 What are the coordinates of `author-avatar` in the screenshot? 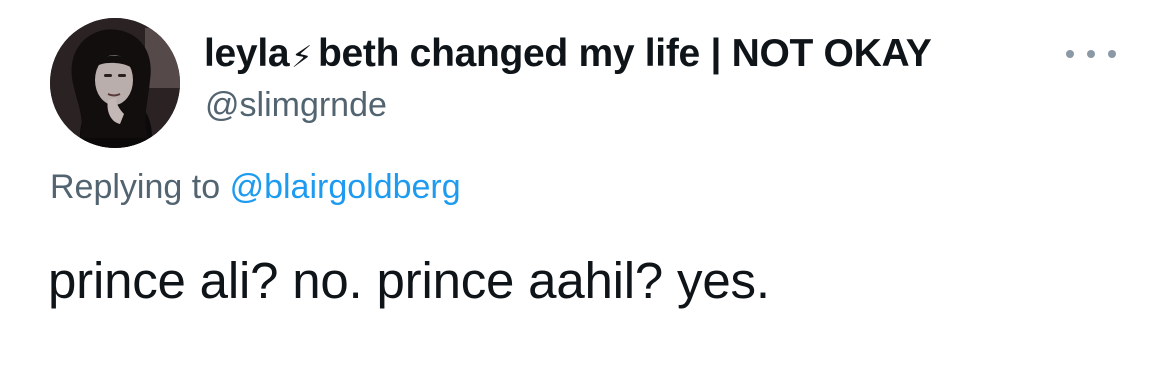 It's located at (115, 83).